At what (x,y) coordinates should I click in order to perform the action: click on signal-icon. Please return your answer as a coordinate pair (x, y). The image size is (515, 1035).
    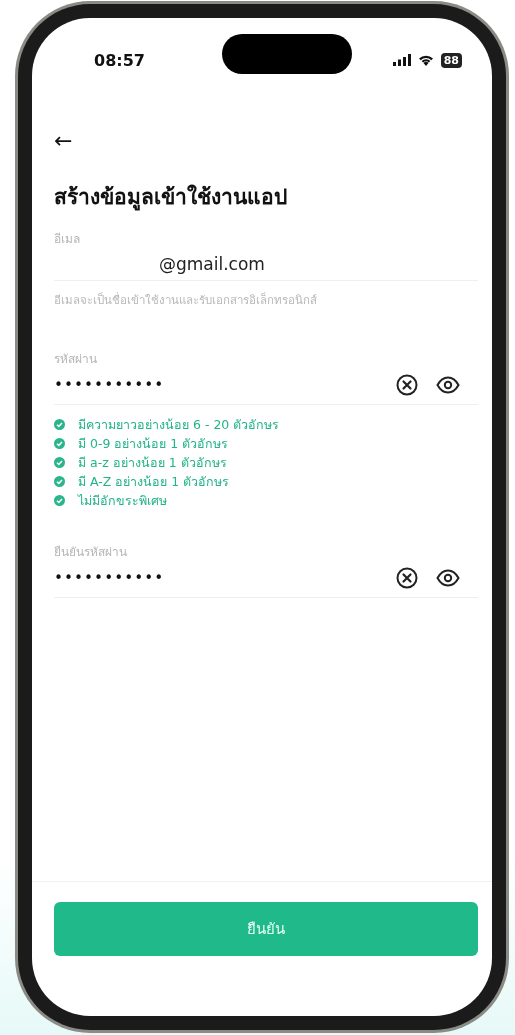
    Looking at the image, I should click on (401, 60).